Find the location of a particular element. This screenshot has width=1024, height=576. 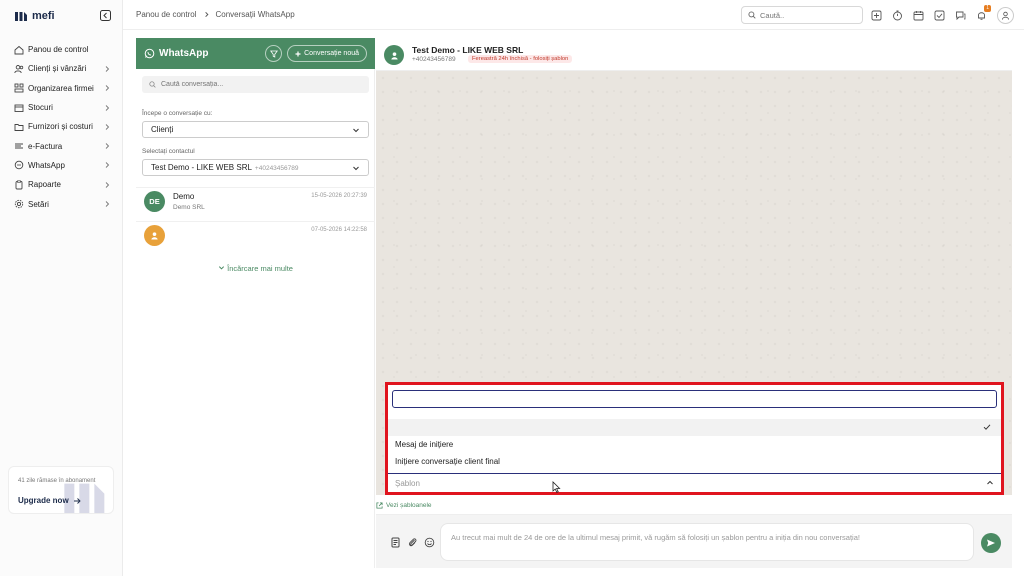

conversation-item: DE Demo Demo SRL 15-05-2026 20:27:39 is located at coordinates (255, 204).